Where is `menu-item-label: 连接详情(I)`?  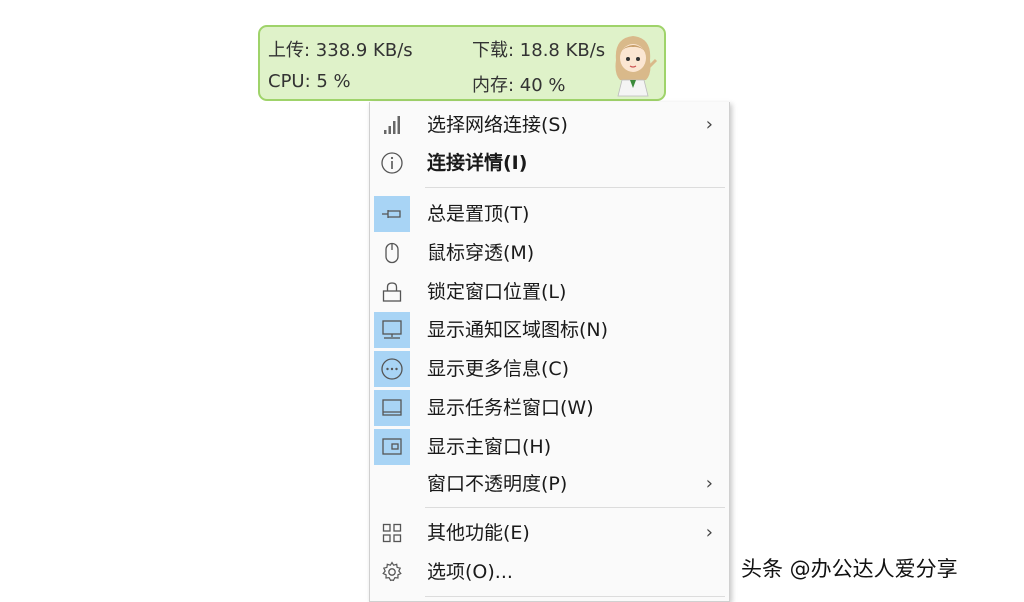
menu-item-label: 连接详情(I) is located at coordinates (477, 163).